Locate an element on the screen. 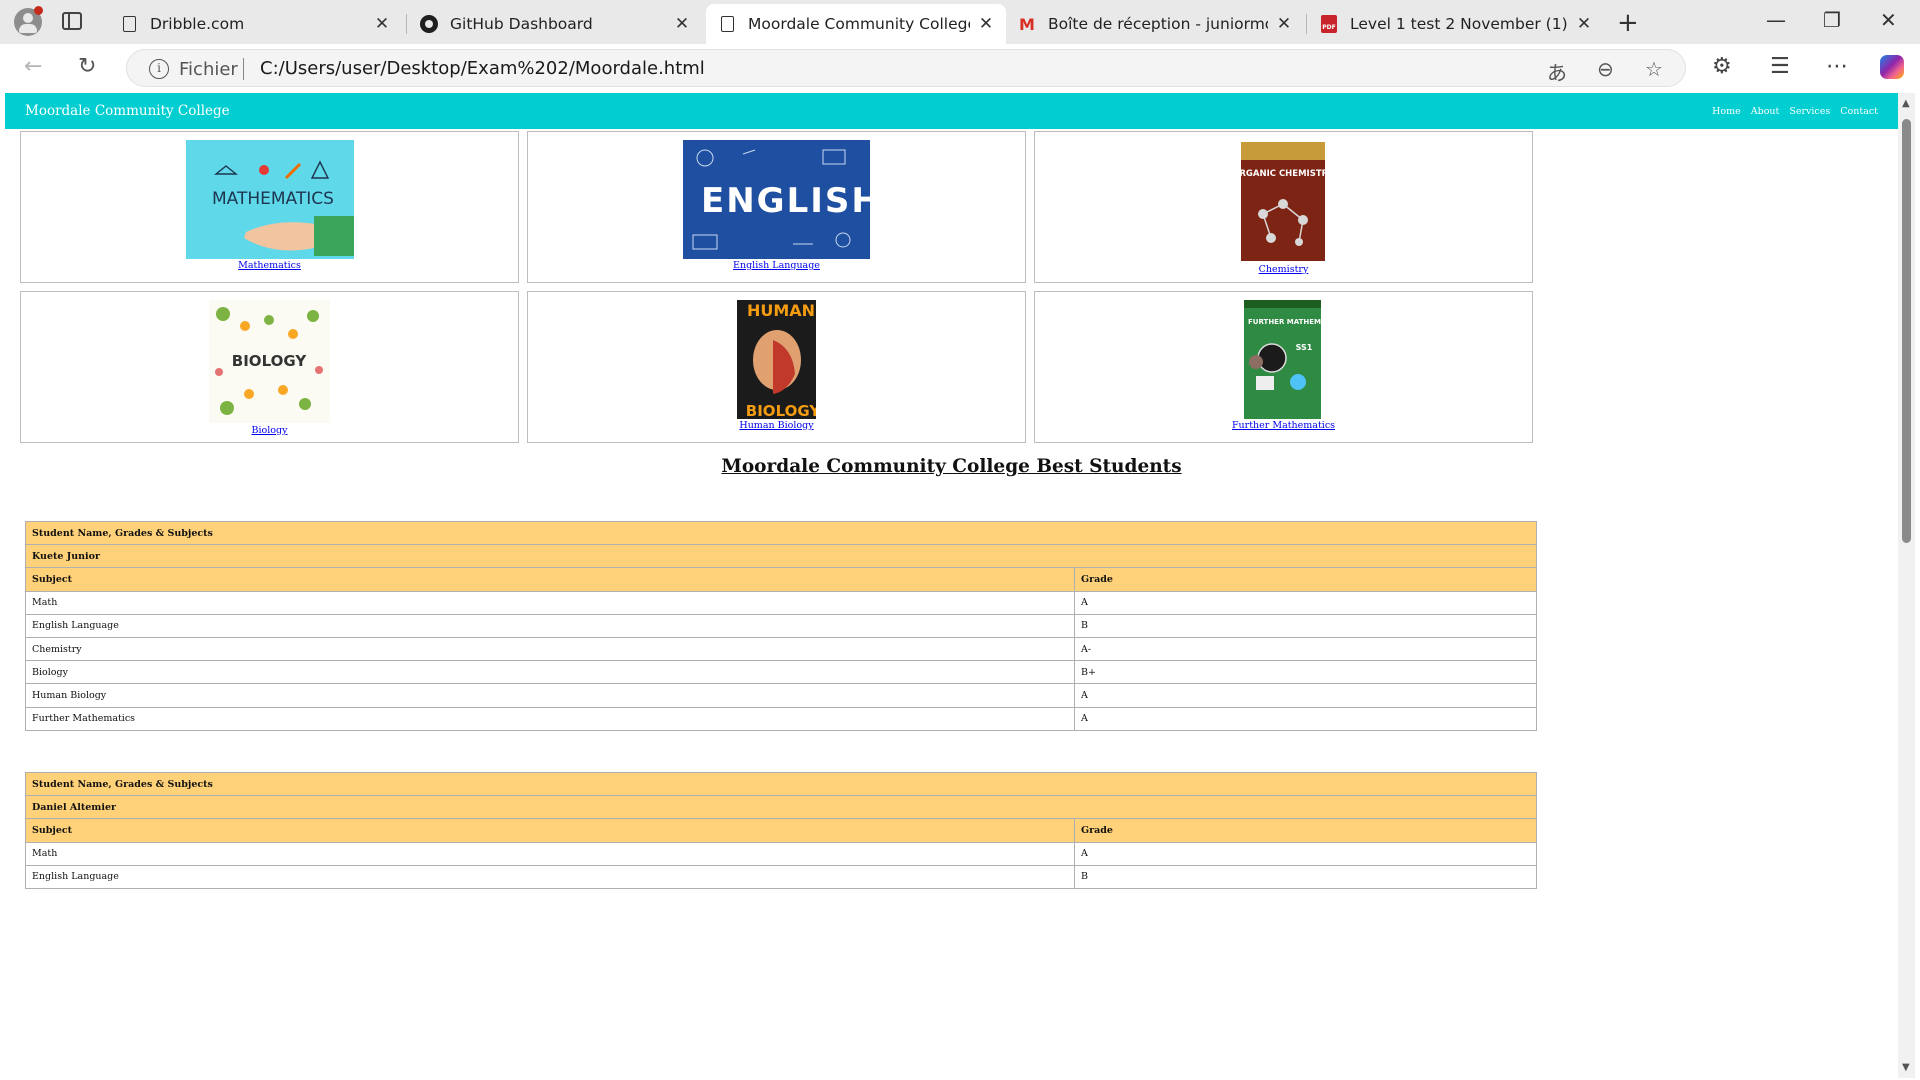 The image size is (1920, 1080). table-row: Chemistry A- is located at coordinates (781, 649).